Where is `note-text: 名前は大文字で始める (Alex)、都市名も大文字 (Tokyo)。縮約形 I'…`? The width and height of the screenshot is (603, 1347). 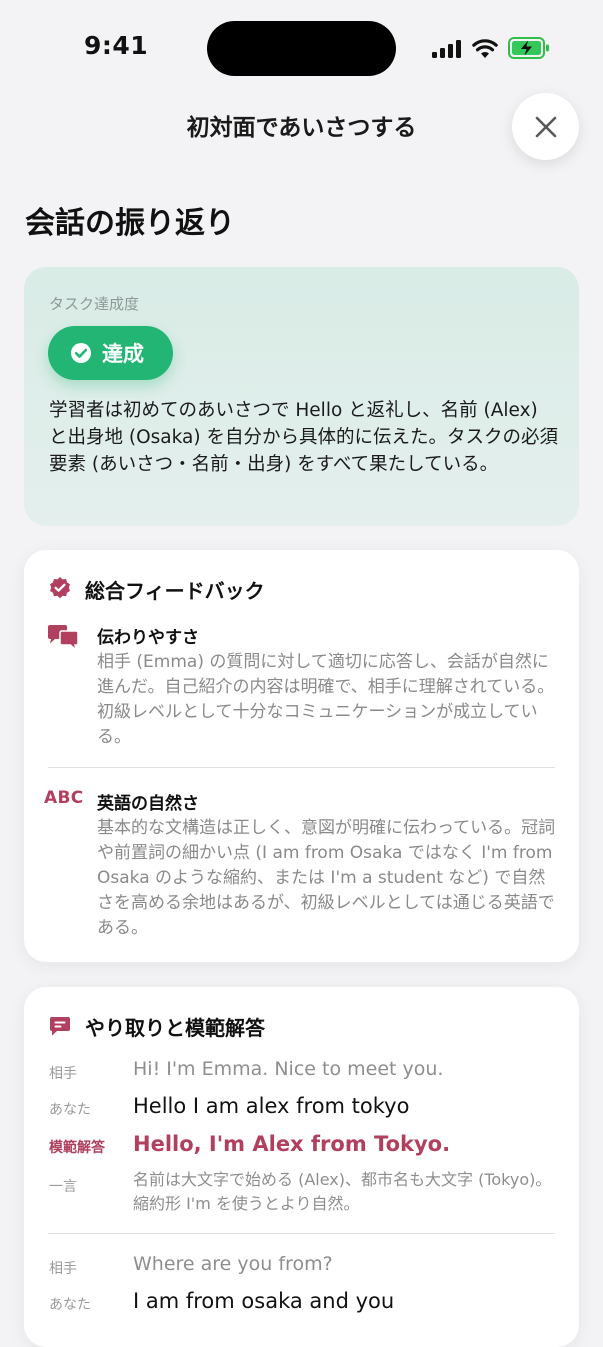
note-text: 名前は大文字で始める (Alex)、都市名も大文字 (Tokyo)。縮約形 I'… is located at coordinates (342, 1191).